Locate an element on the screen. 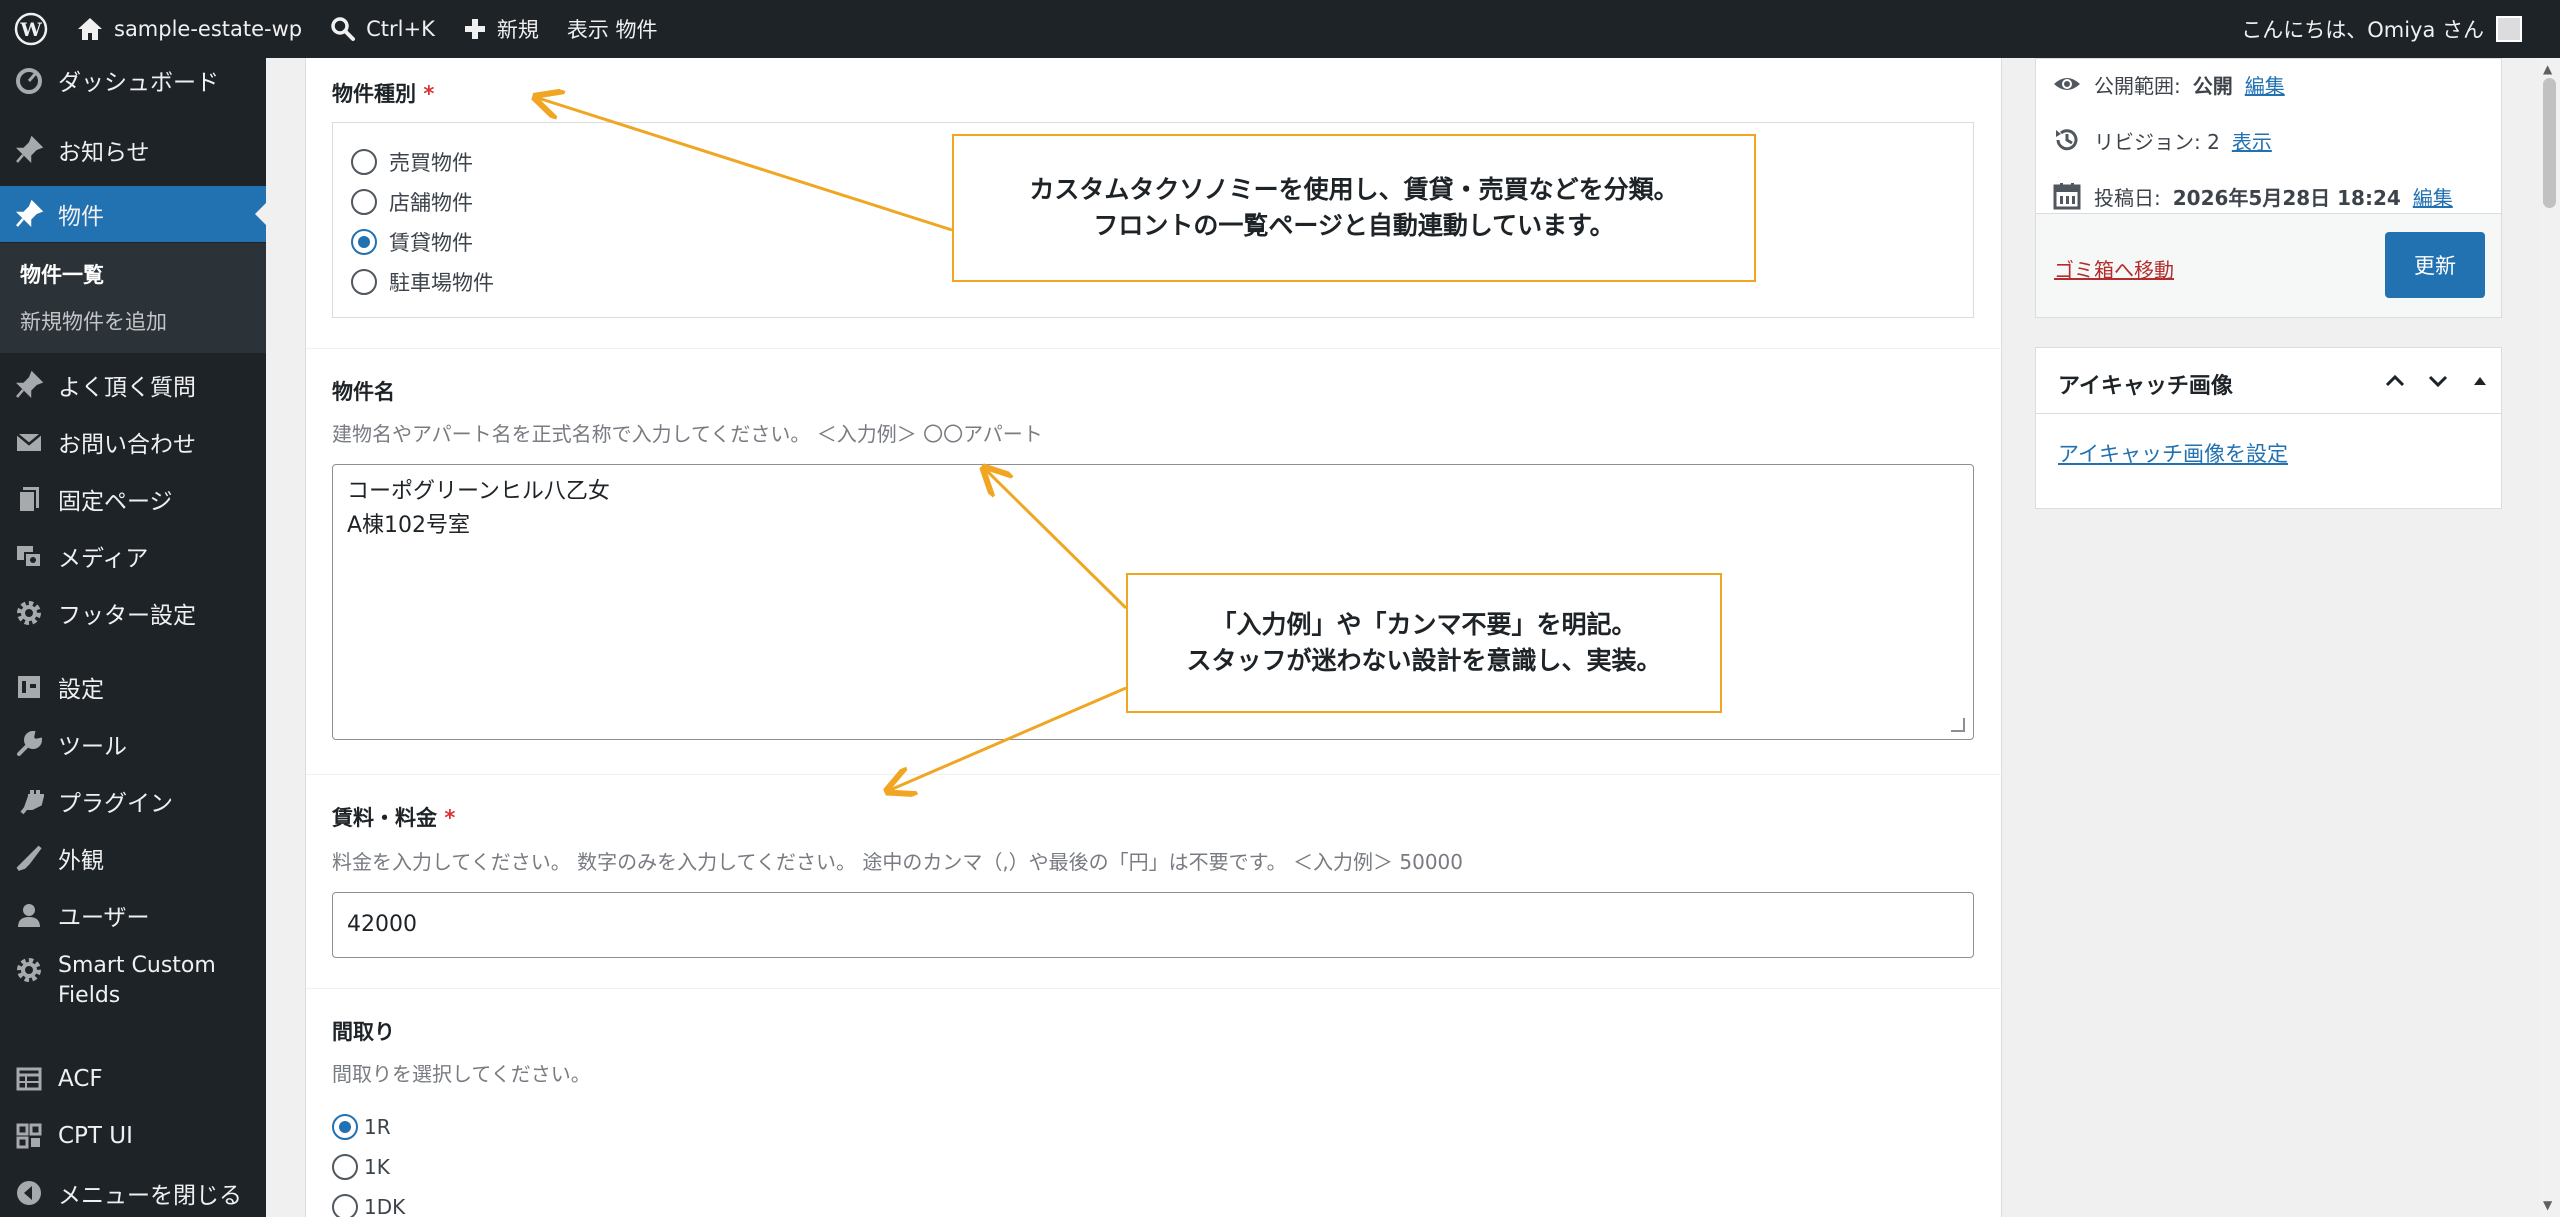 This screenshot has height=1217, width=2560. sidebar-item-appearance: 外観 is located at coordinates (133, 858).